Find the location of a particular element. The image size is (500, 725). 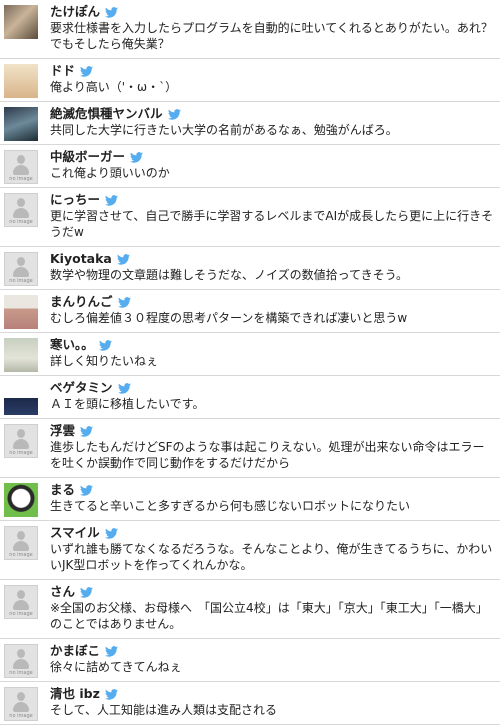

tweet-row: まんりんご むしろ偏差値３０程度の思考パターンを構築できれば凄いと思うw is located at coordinates (250, 311).